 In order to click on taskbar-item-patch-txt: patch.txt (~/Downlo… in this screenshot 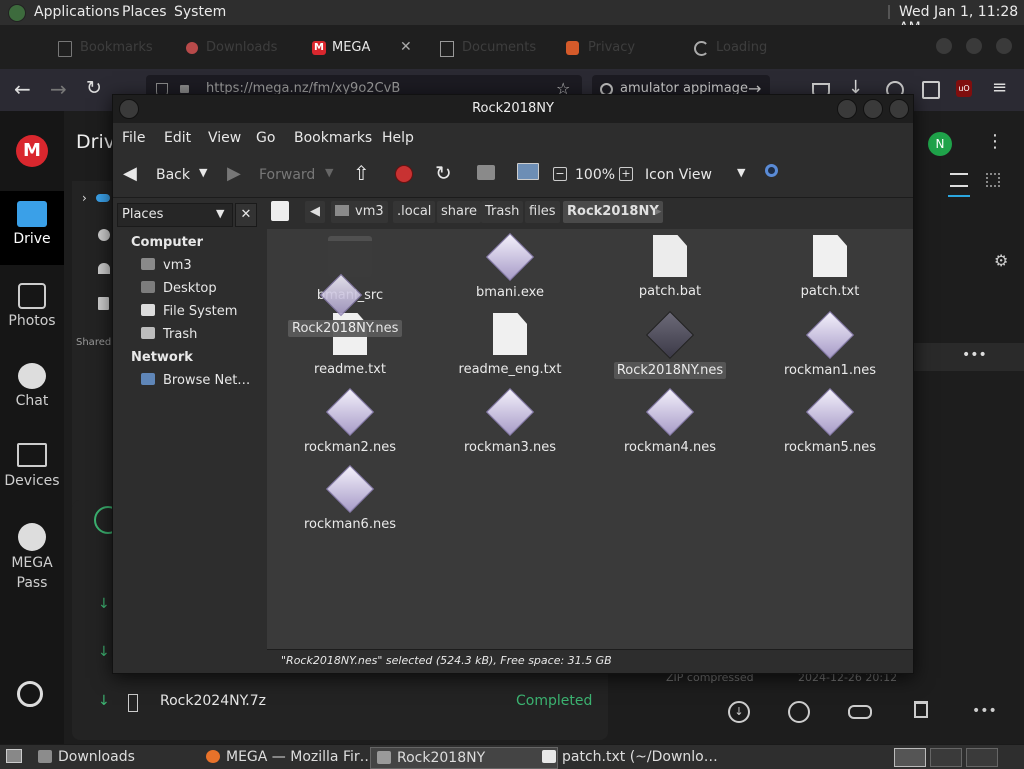, I will do `click(639, 757)`.